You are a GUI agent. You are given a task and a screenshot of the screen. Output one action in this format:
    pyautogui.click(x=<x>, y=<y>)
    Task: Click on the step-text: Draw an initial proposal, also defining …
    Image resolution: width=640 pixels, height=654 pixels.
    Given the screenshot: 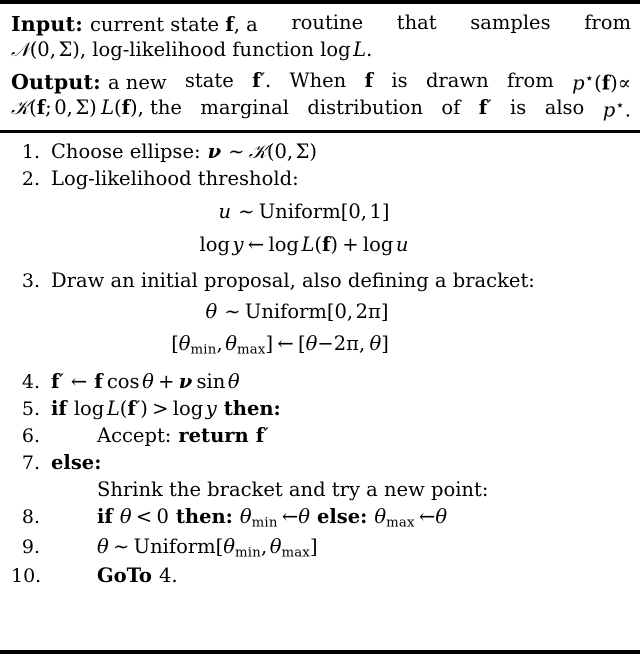 What is the action you would take?
    pyautogui.click(x=293, y=280)
    